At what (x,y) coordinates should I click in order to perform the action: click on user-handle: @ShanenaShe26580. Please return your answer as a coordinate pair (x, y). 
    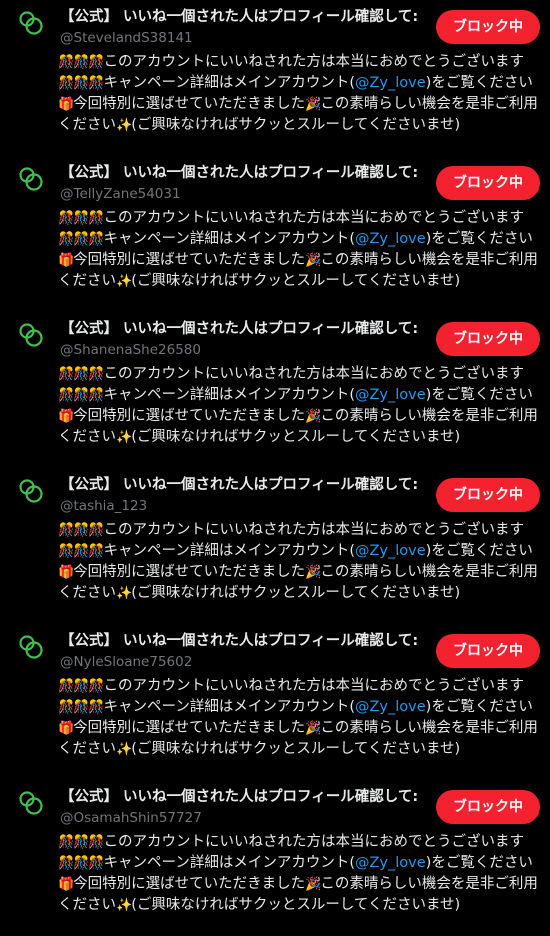
    Looking at the image, I should click on (130, 350).